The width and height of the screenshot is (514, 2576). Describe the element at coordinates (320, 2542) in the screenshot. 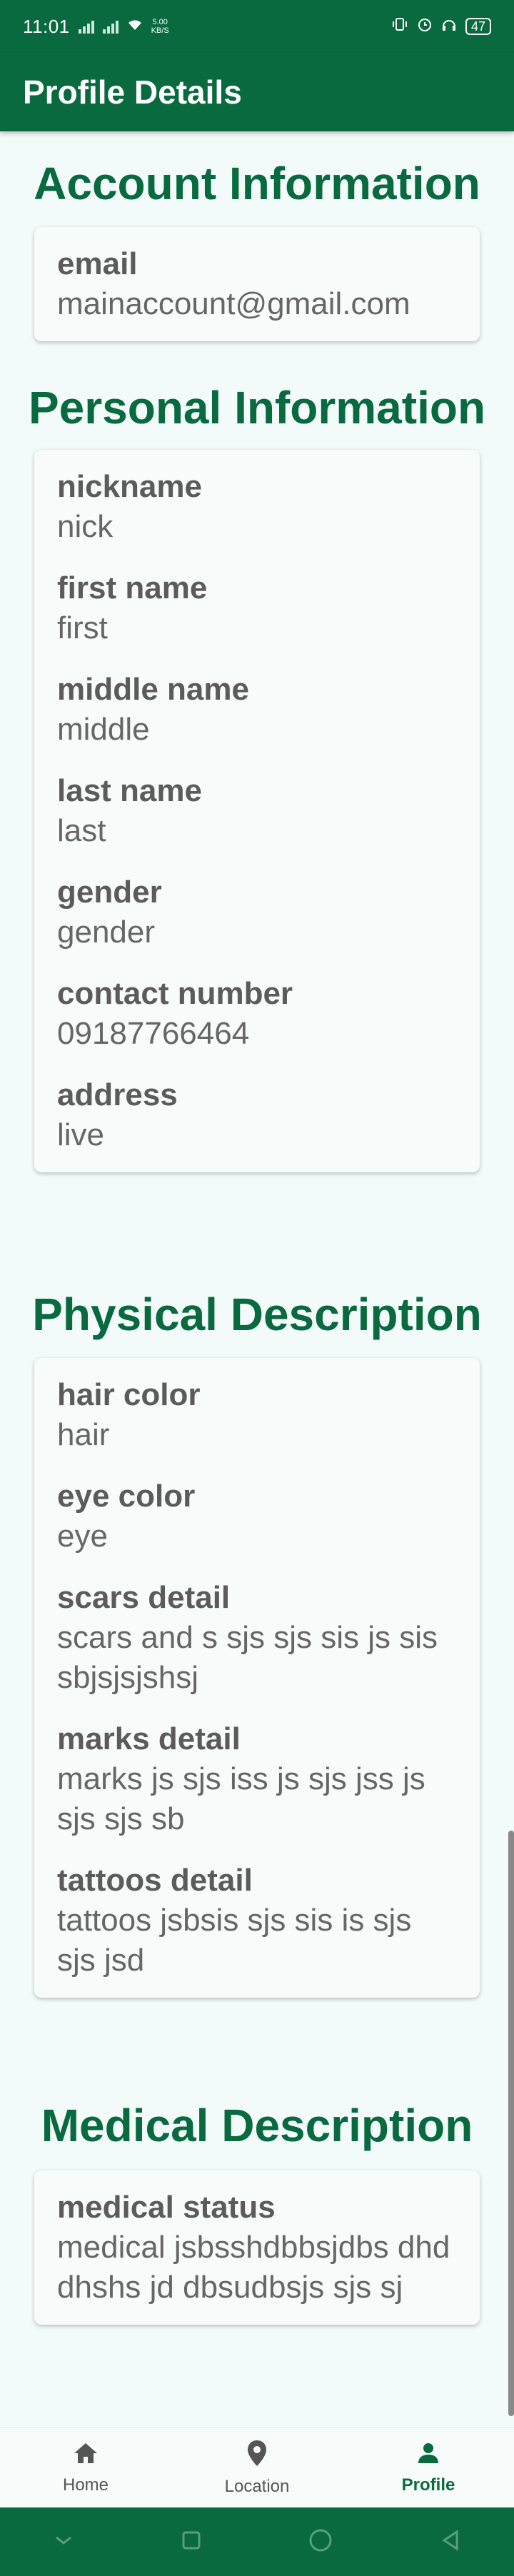

I see `home-circle-icon` at that location.